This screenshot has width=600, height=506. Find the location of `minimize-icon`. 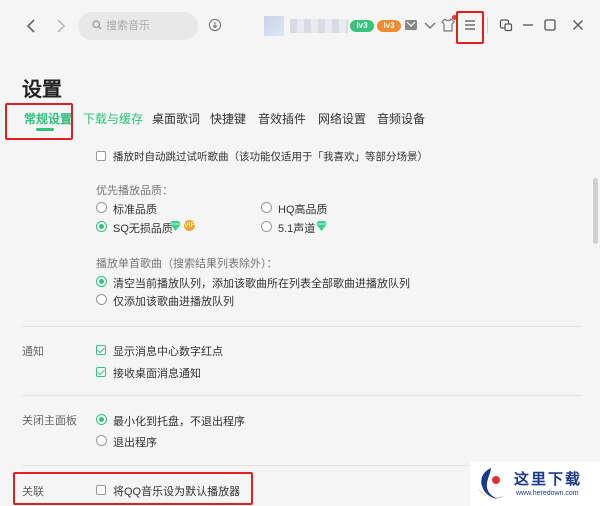

minimize-icon is located at coordinates (528, 25).